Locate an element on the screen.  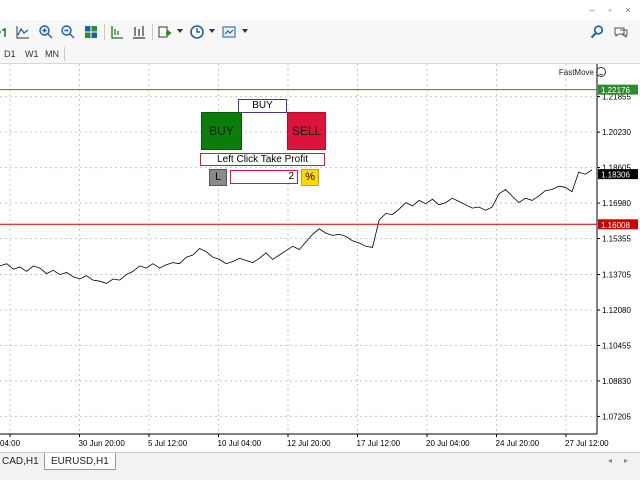
quantity-input: 2 is located at coordinates (264, 177).